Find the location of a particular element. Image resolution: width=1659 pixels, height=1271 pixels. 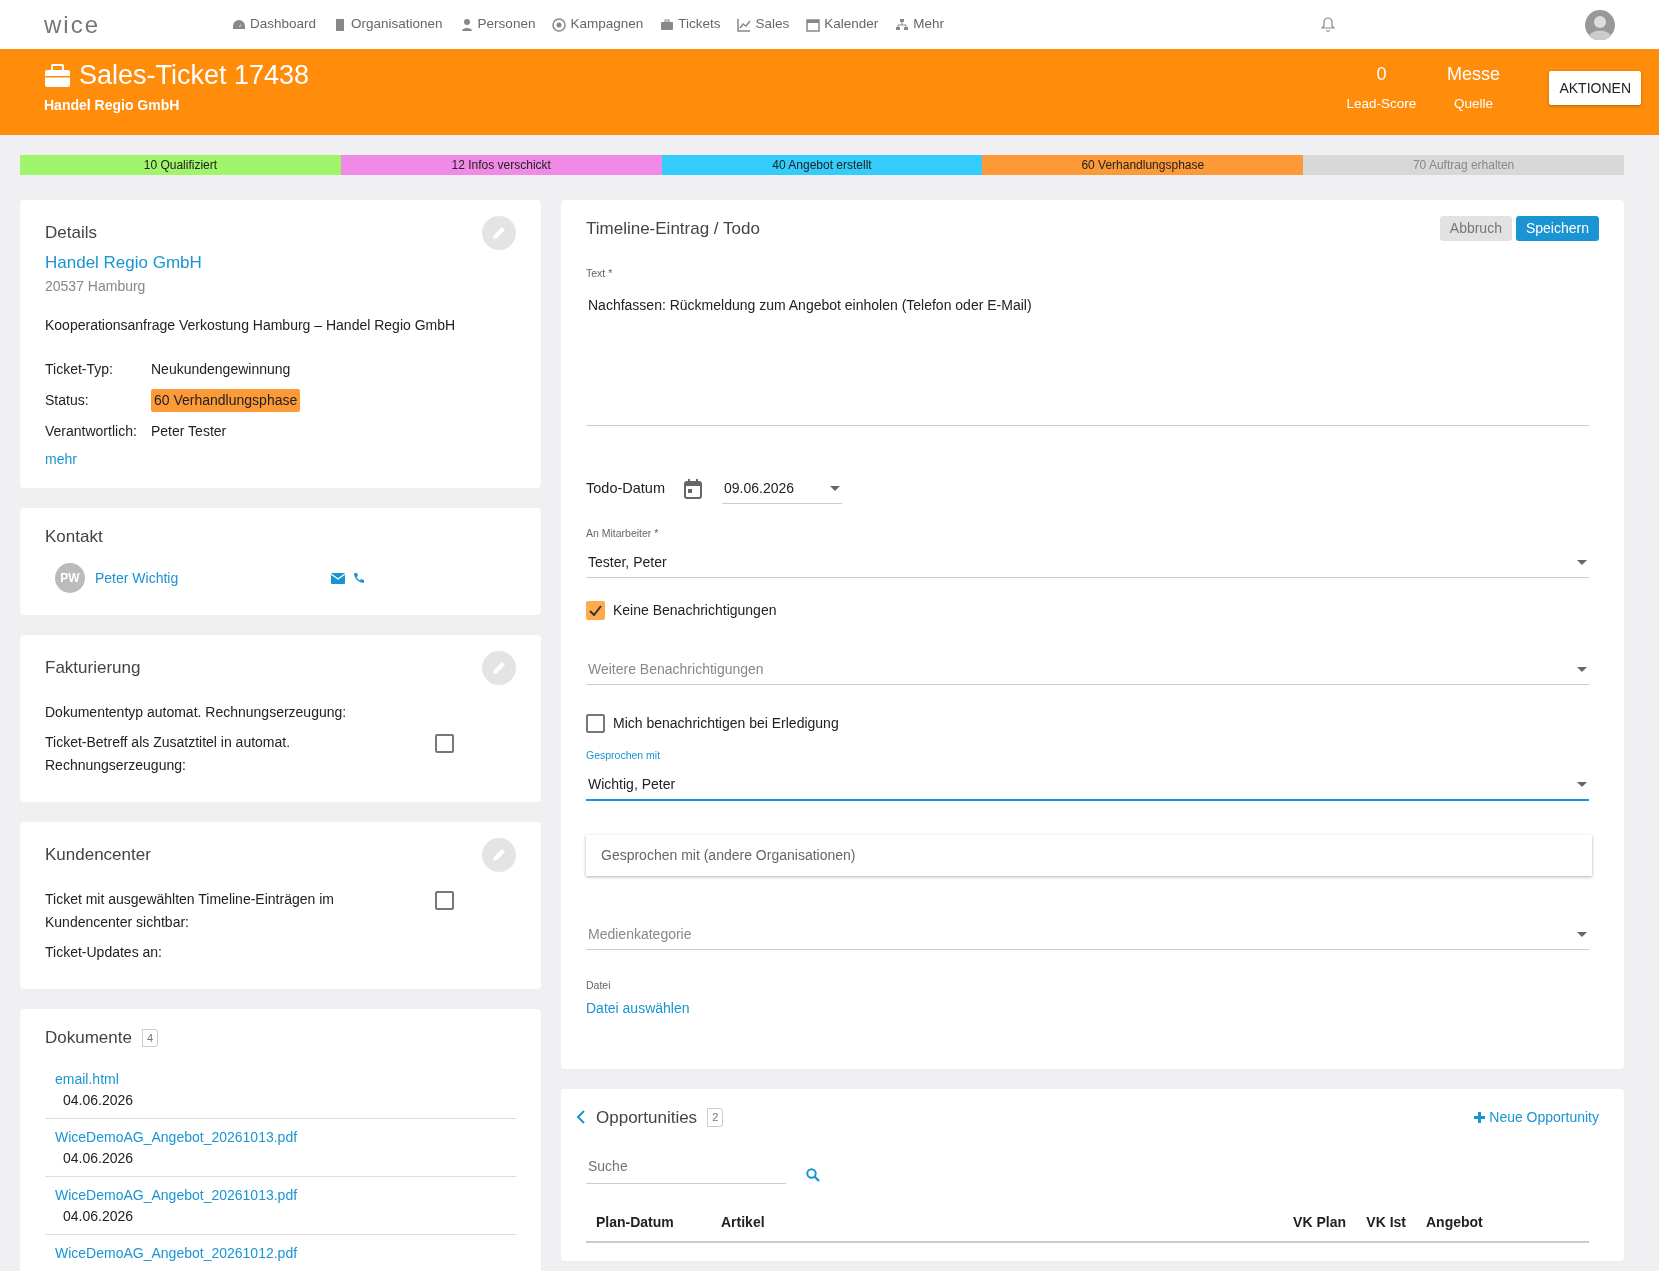

stat-value: 0 is located at coordinates (1381, 74).